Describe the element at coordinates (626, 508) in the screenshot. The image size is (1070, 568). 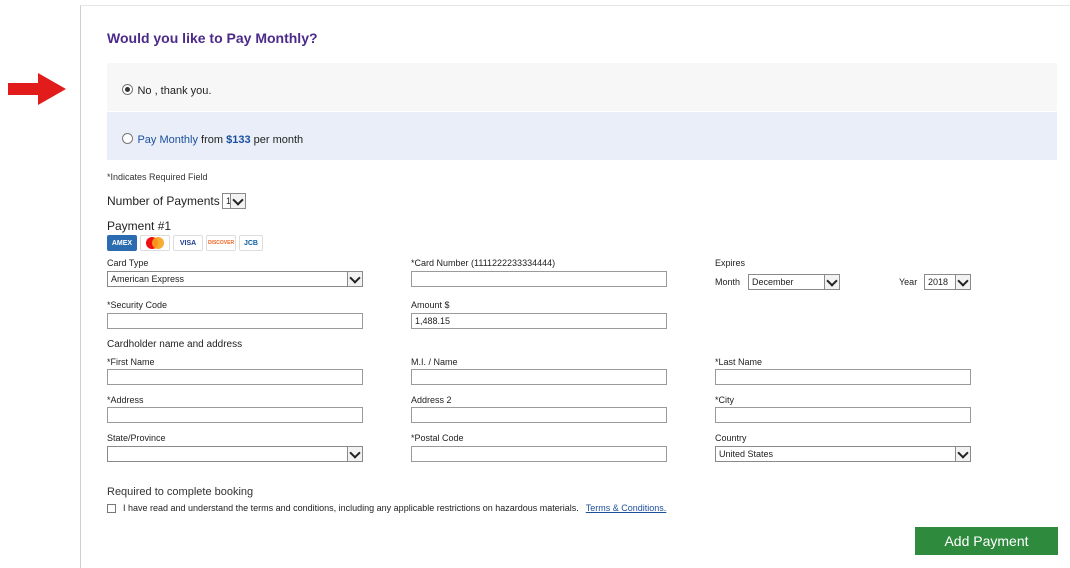
I see `terms-link: Terms & Conditions.` at that location.